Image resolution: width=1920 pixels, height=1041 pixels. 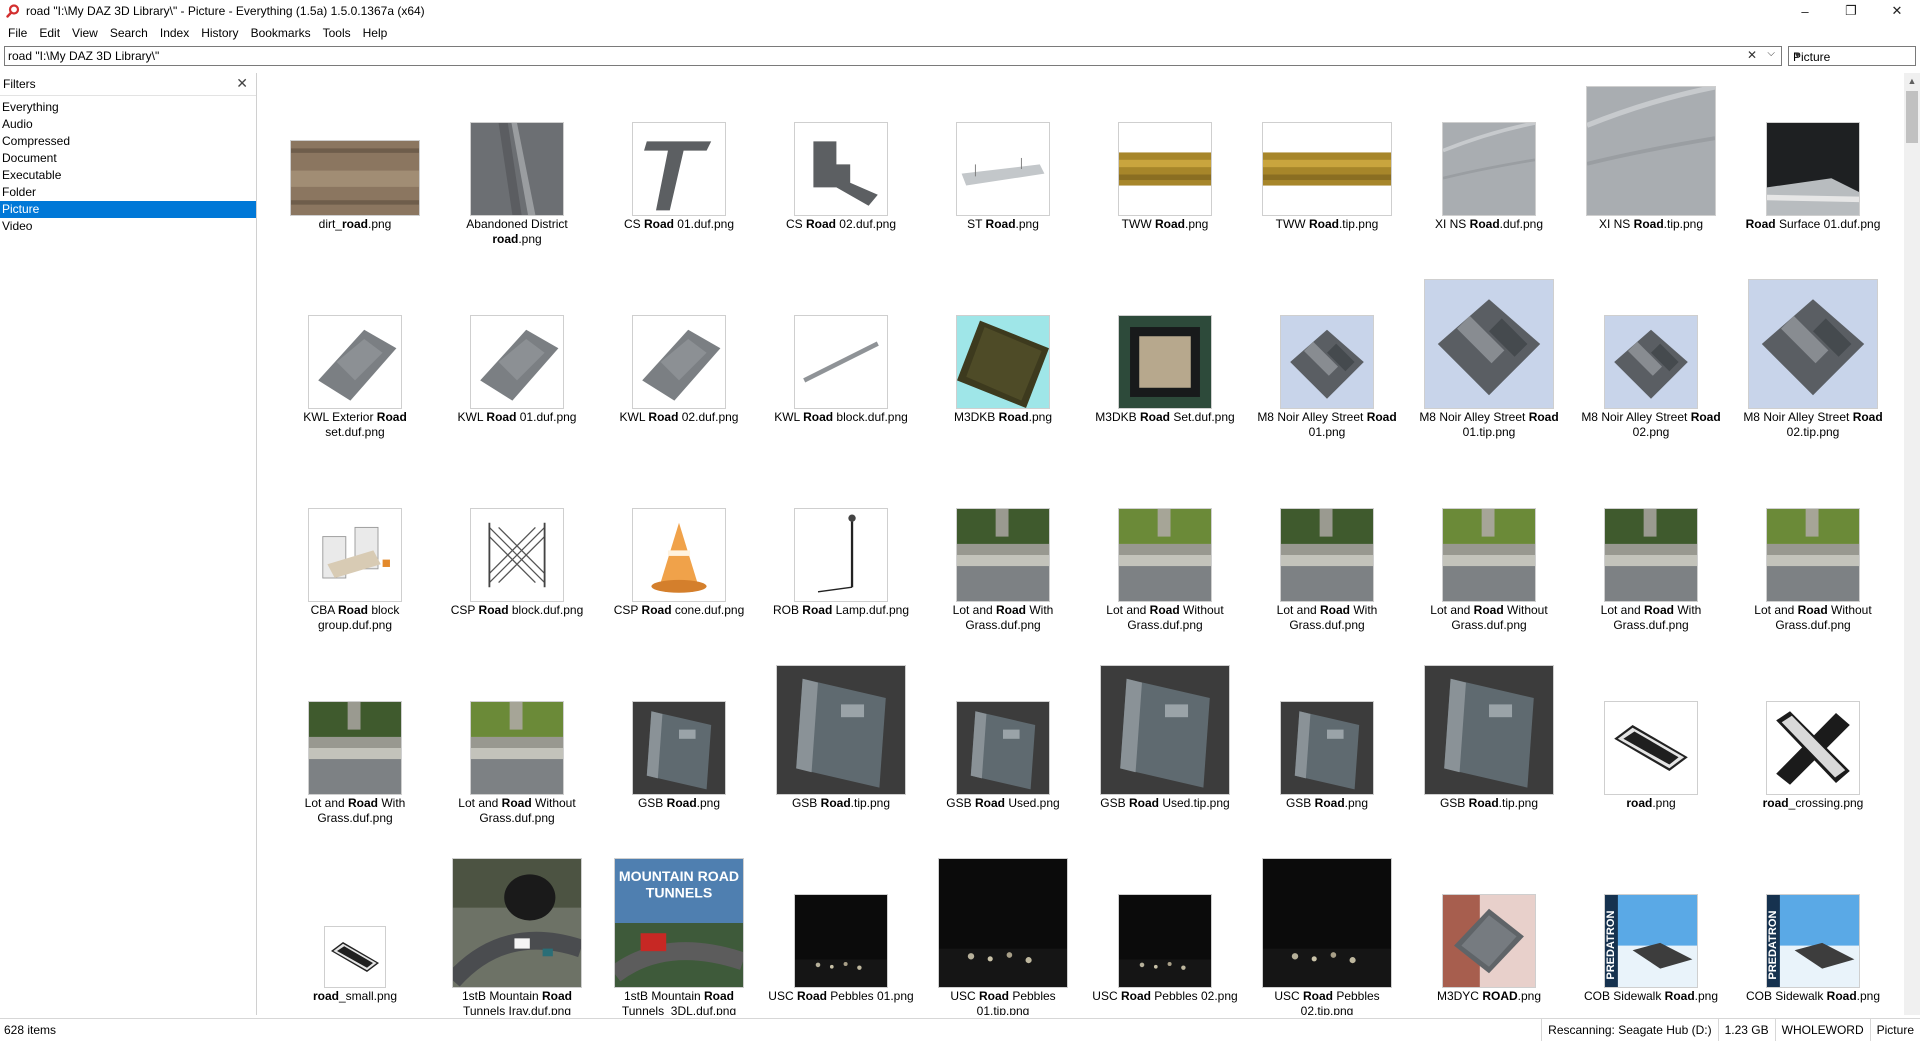 I want to click on file-item: M8 Noir Alley Street Road 02.png, so click(x=1651, y=362).